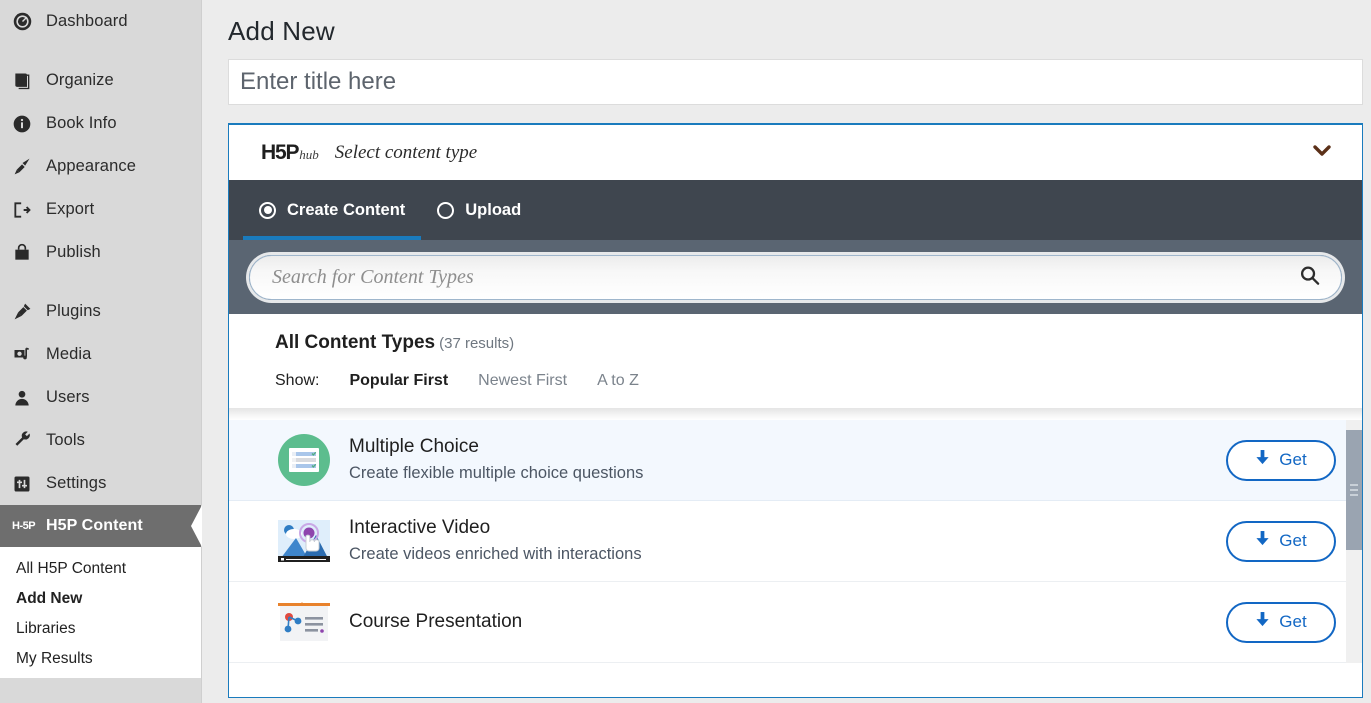 The image size is (1371, 703). I want to click on results-count: (37 results), so click(477, 343).